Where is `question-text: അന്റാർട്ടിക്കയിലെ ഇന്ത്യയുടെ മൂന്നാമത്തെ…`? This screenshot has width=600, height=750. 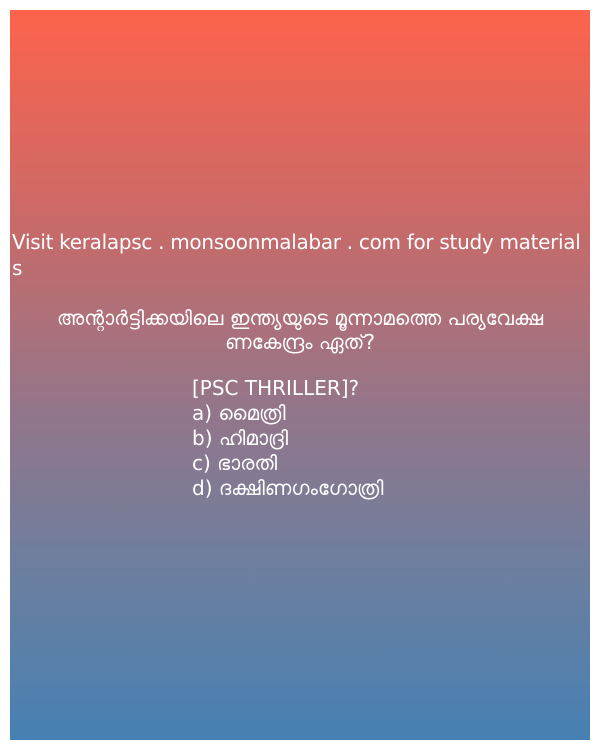 question-text: അന്റാർട്ടിക്കയിലെ ഇന്ത്യയുടെ മൂന്നാമത്തെ… is located at coordinates (300, 330).